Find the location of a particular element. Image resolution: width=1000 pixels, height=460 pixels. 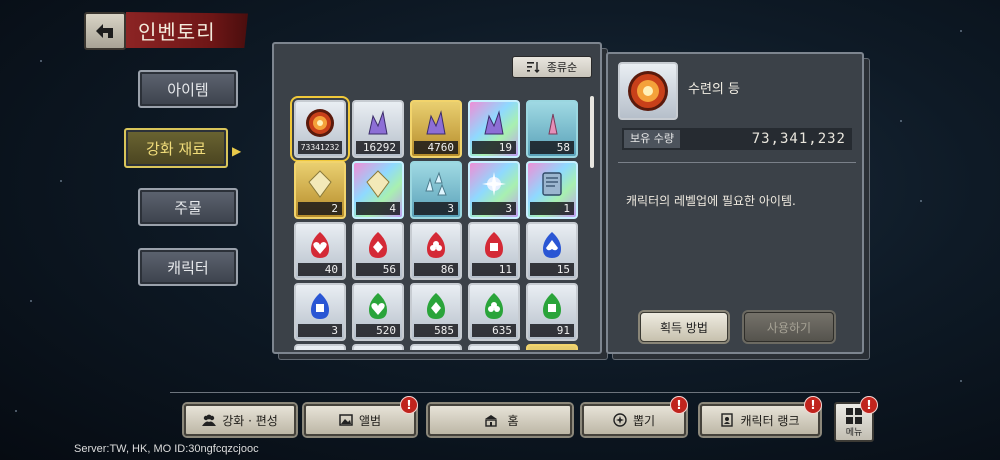

item-count: 19 is located at coordinates (494, 147).